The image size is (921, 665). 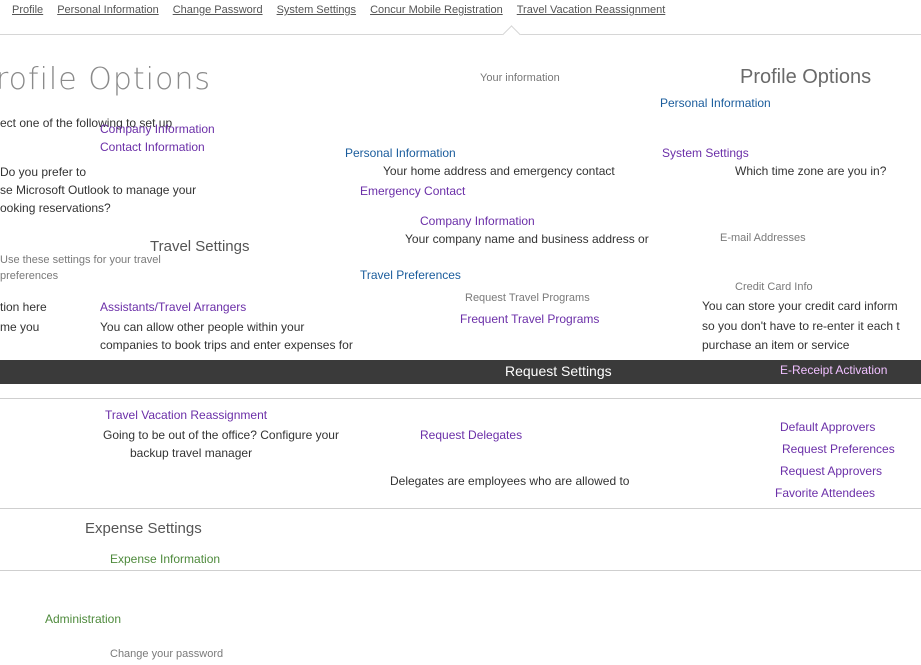 What do you see at coordinates (27, 10) in the screenshot?
I see `tab-profile: Profile` at bounding box center [27, 10].